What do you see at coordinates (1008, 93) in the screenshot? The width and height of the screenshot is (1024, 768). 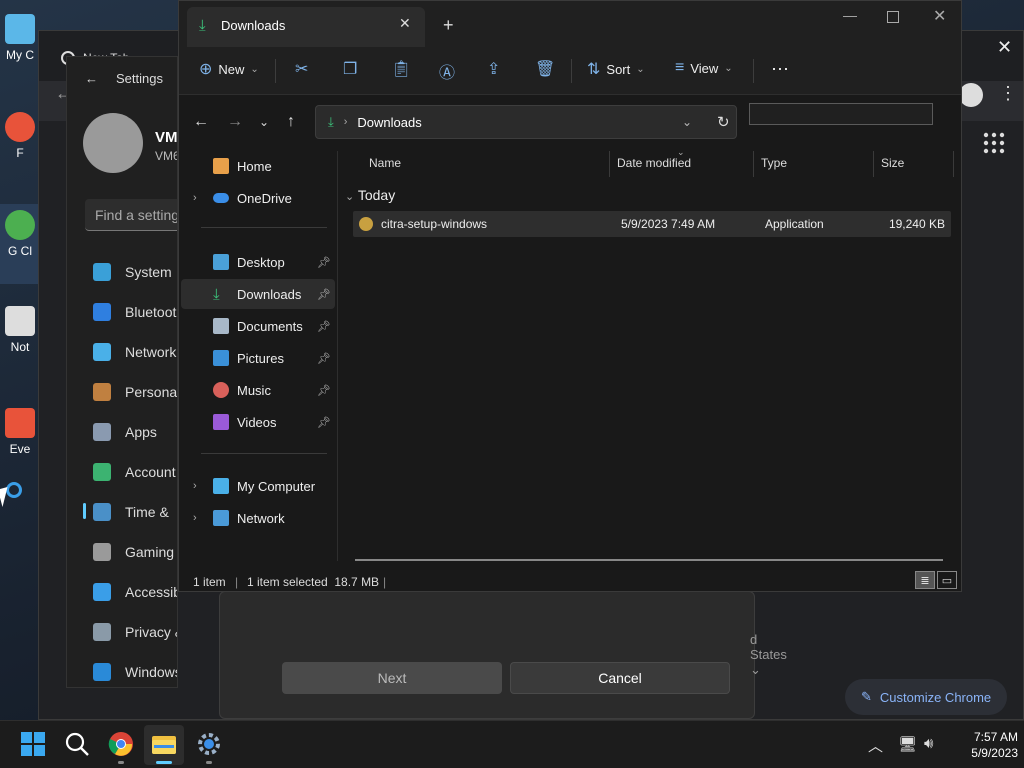 I see `chrome-menu-icon: ⋮` at bounding box center [1008, 93].